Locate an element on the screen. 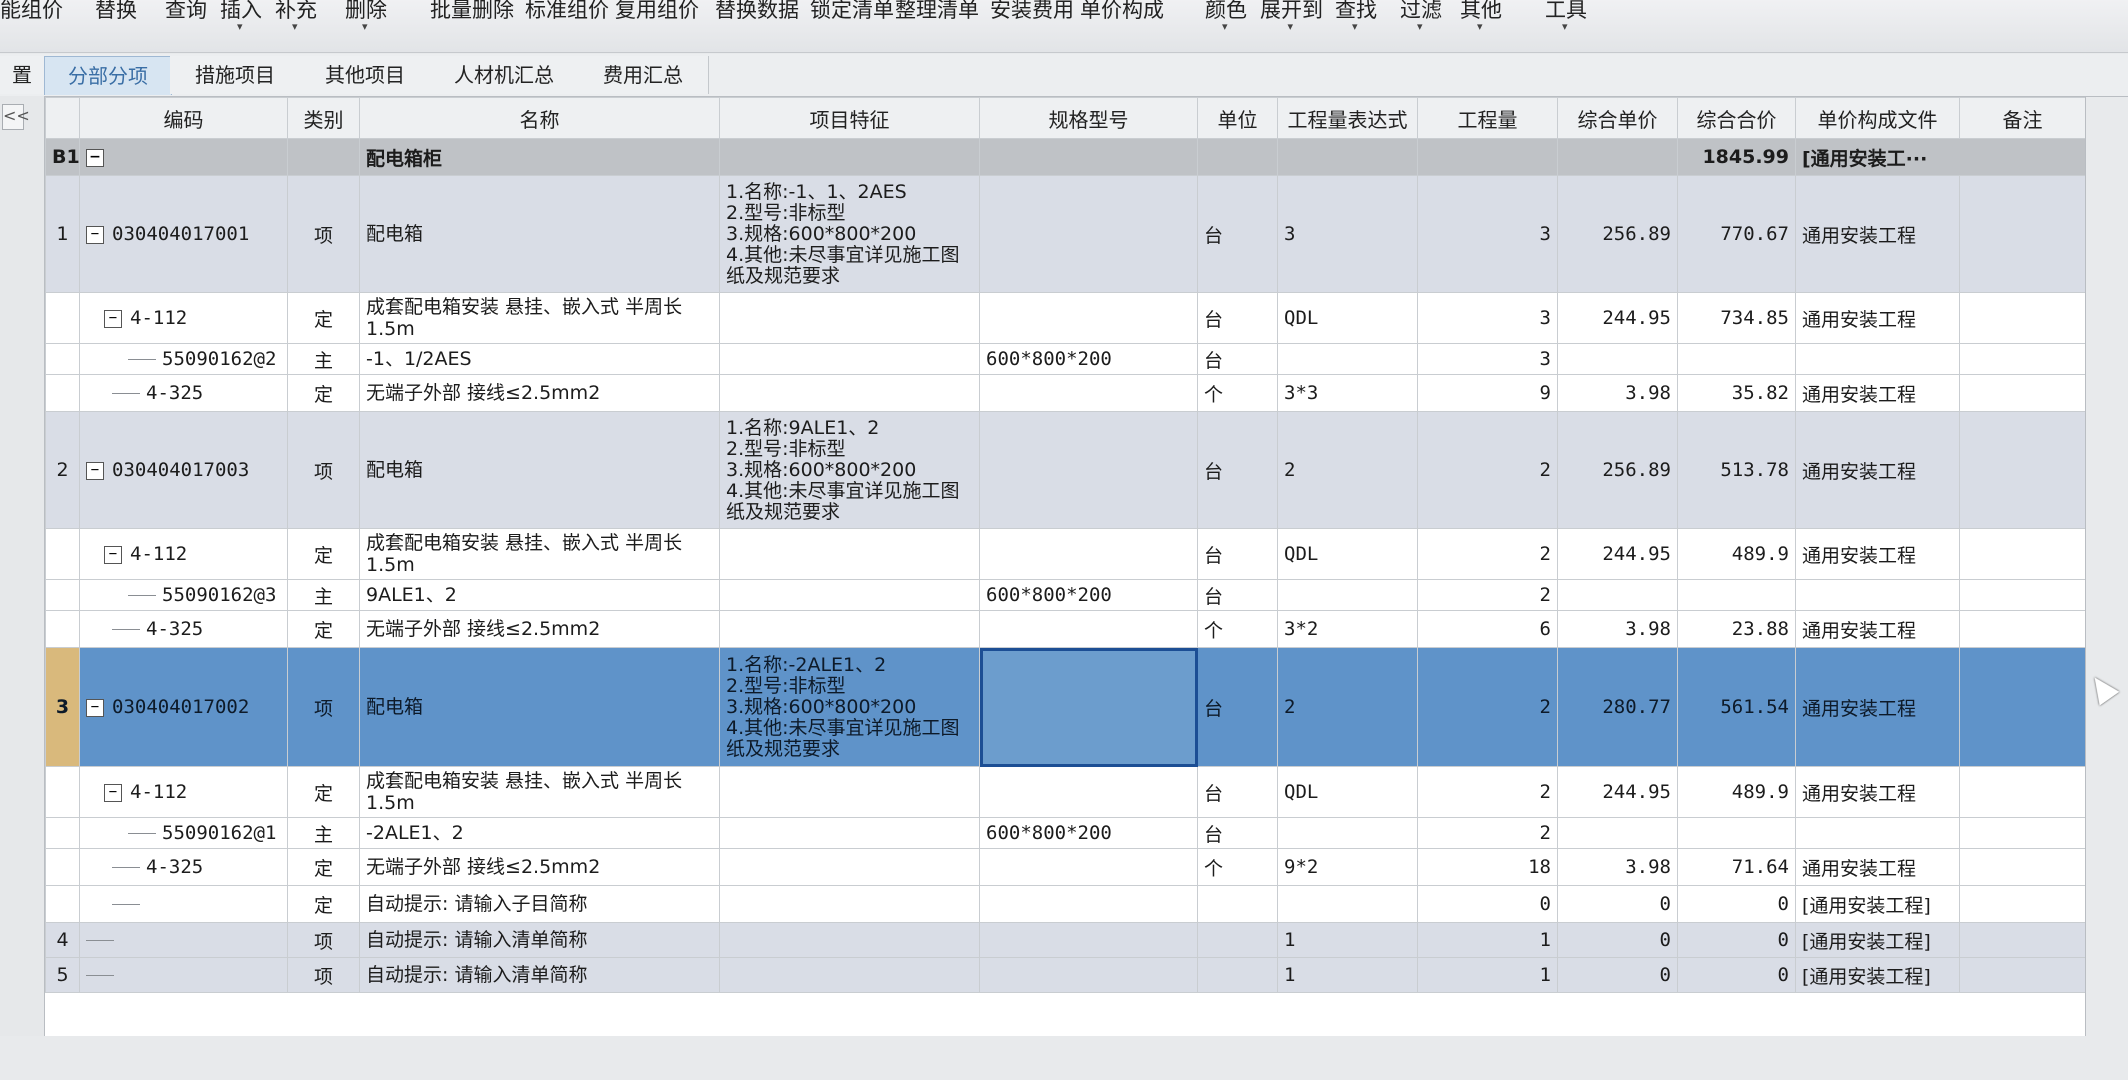  ribbon-button-14: 颜色 ▾ is located at coordinates (1226, 16).